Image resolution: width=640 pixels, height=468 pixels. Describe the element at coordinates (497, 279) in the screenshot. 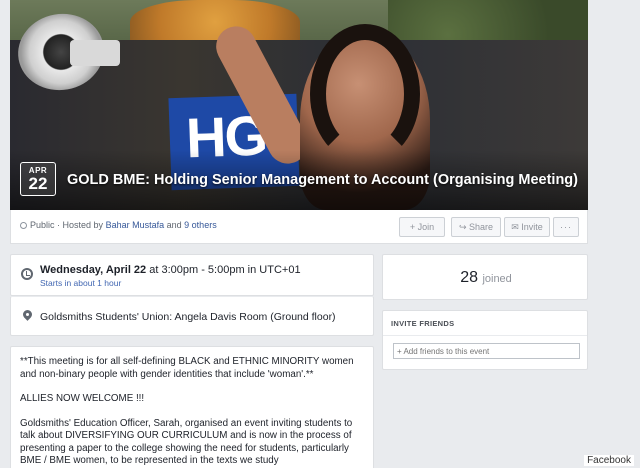

I see `joined-label: joined` at that location.